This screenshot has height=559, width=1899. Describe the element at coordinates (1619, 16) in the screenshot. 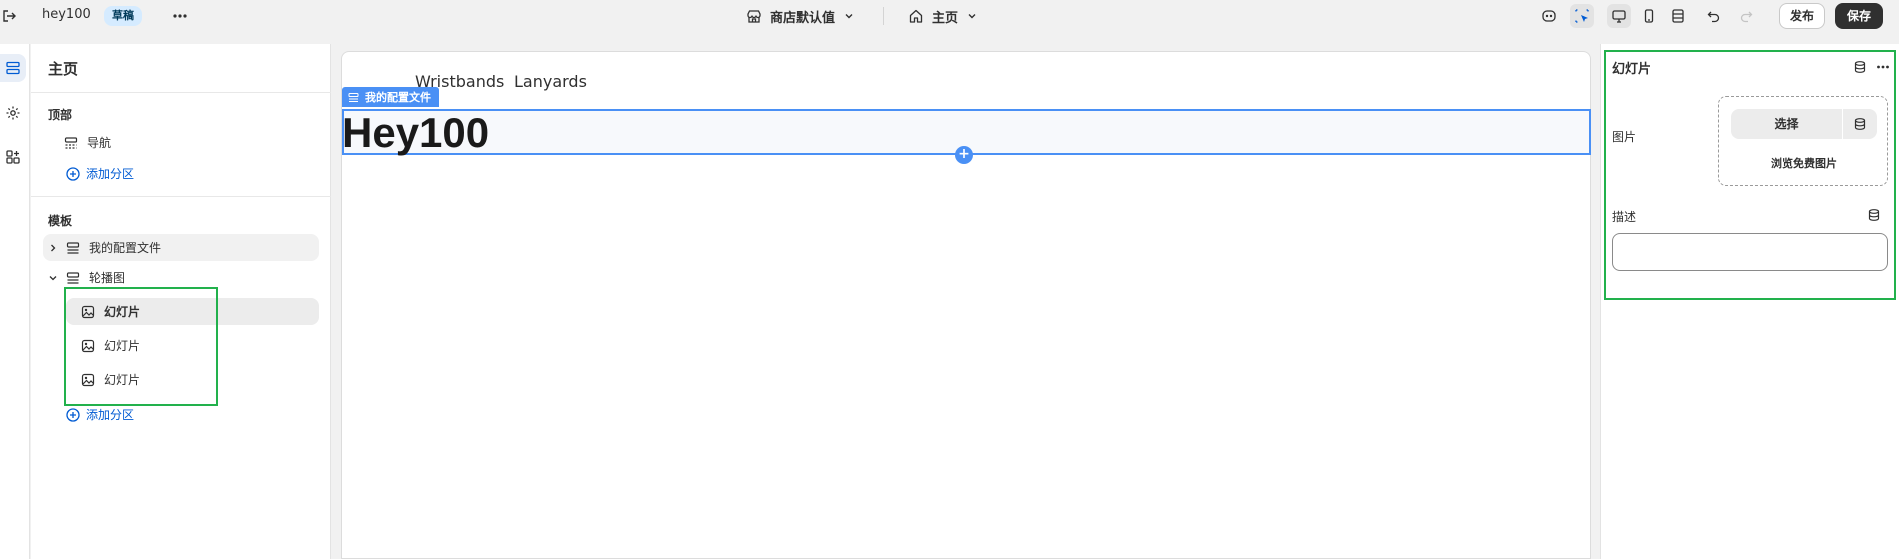

I see `desktop-view-icon` at that location.